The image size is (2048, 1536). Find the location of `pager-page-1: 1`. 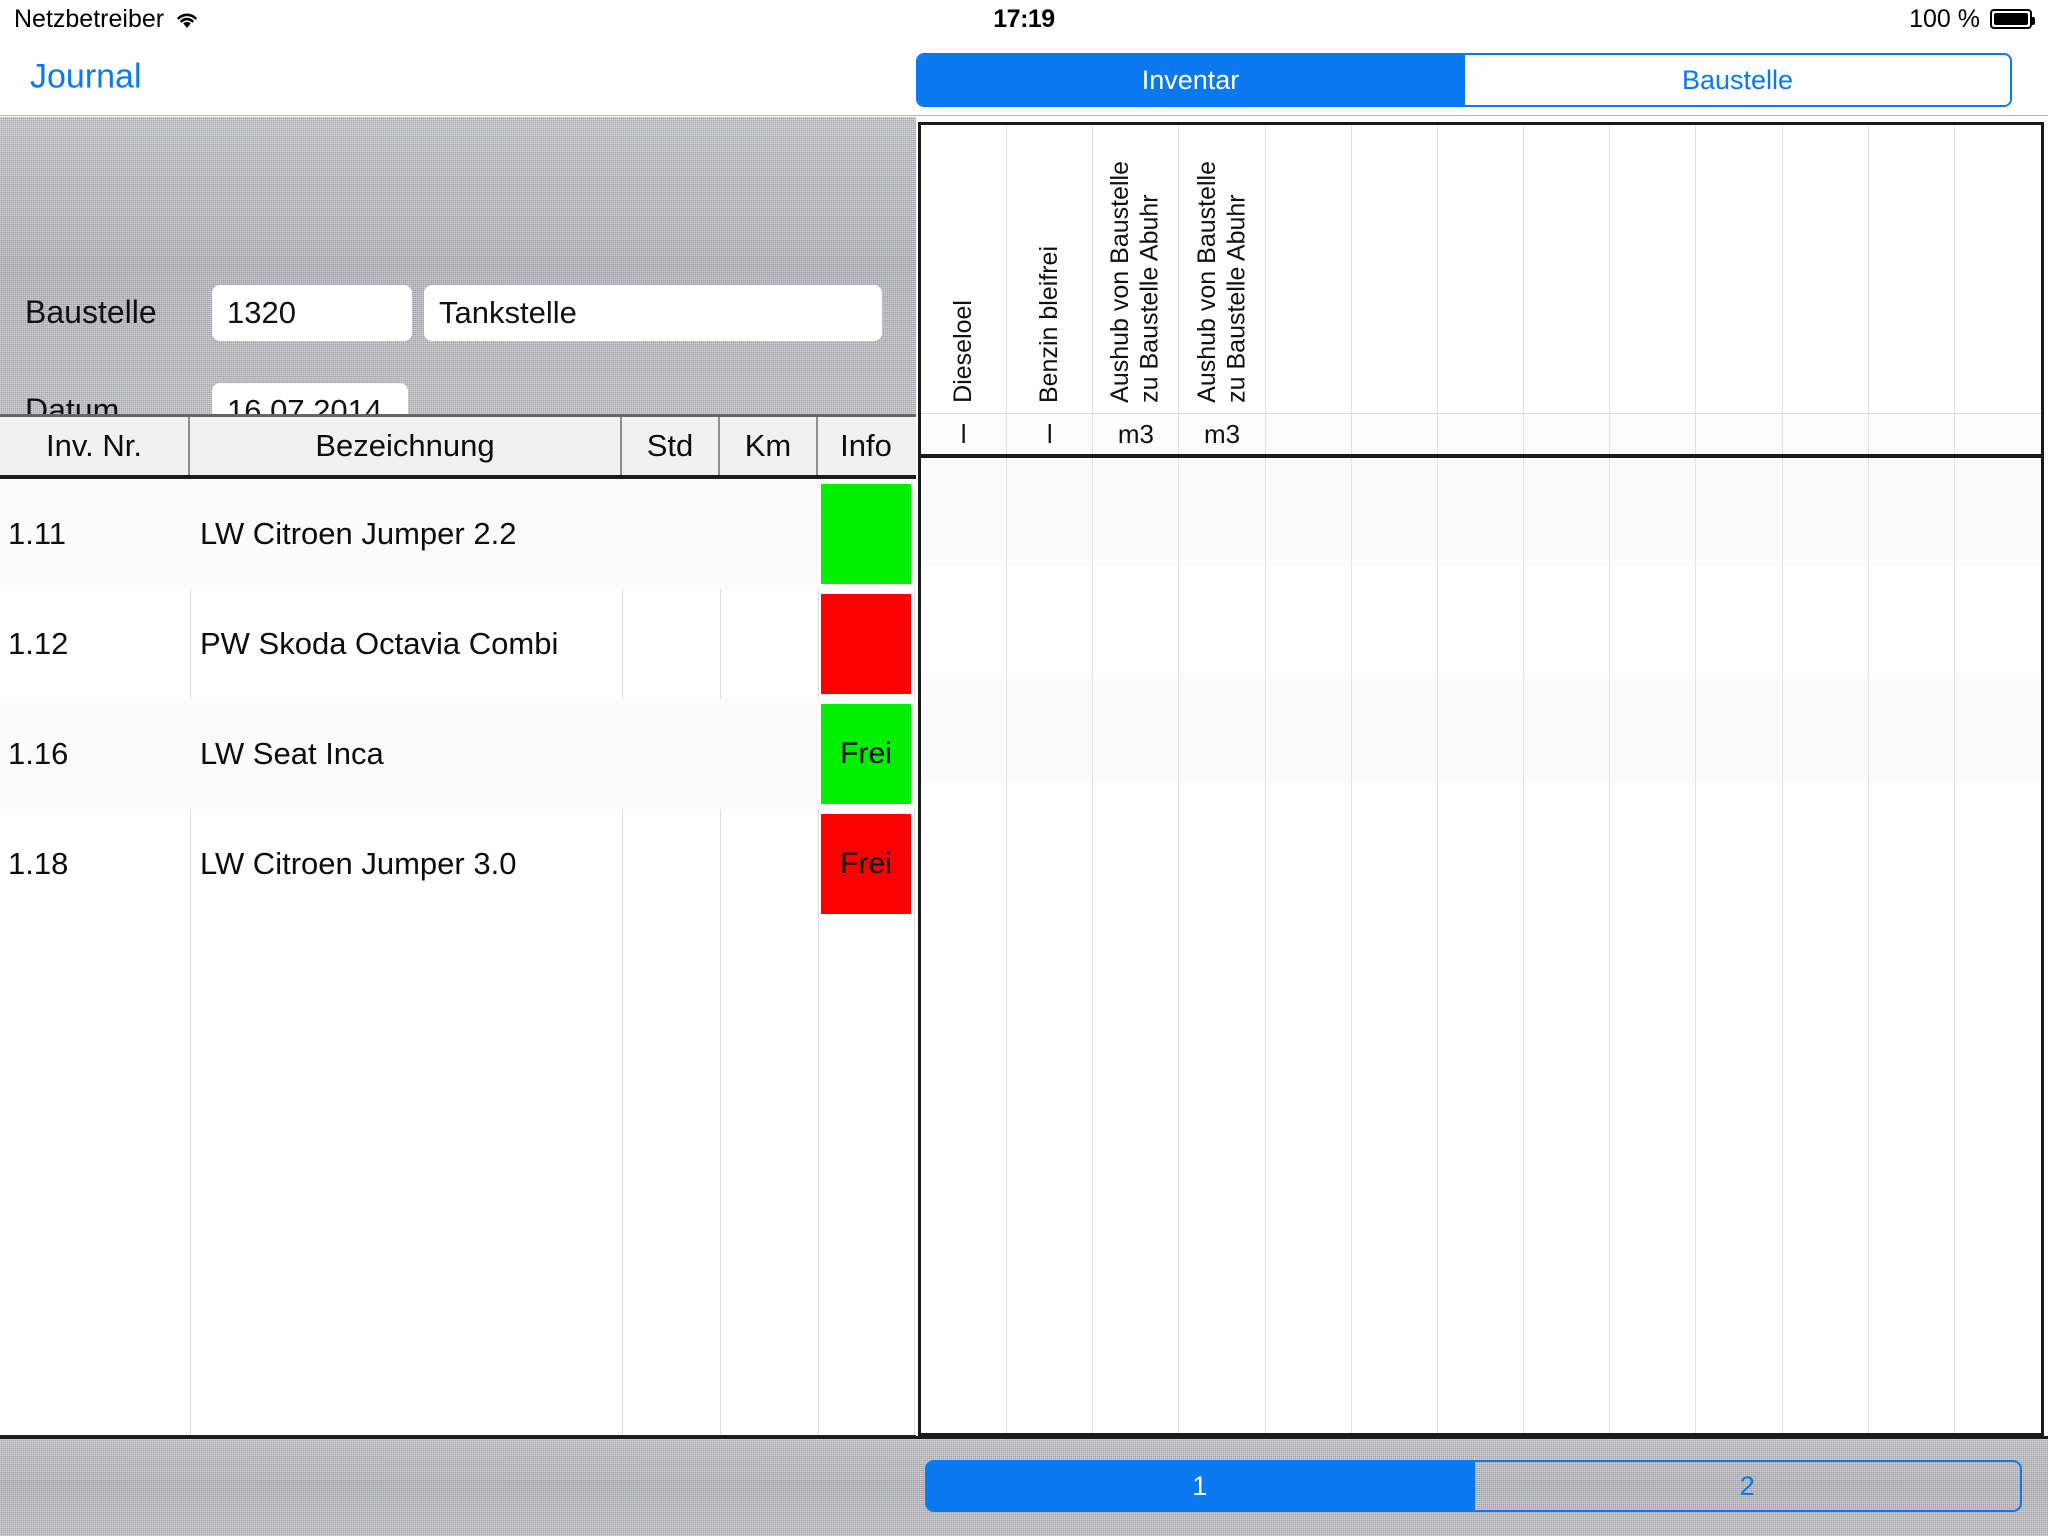

pager-page-1: 1 is located at coordinates (1200, 1486).